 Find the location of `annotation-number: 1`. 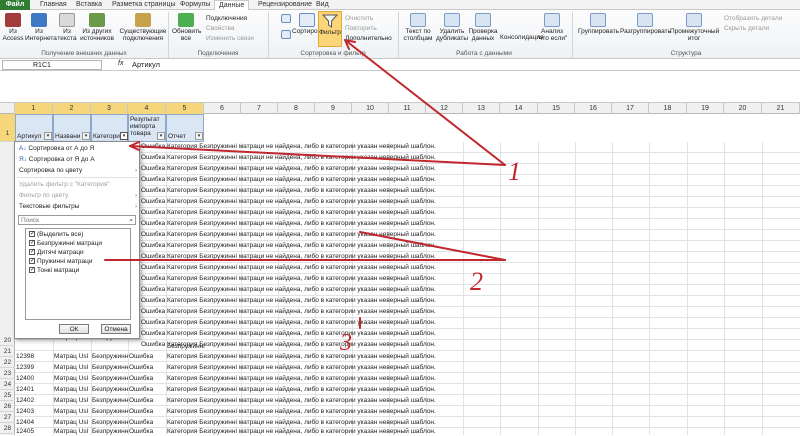

annotation-number: 1 is located at coordinates (514, 171).